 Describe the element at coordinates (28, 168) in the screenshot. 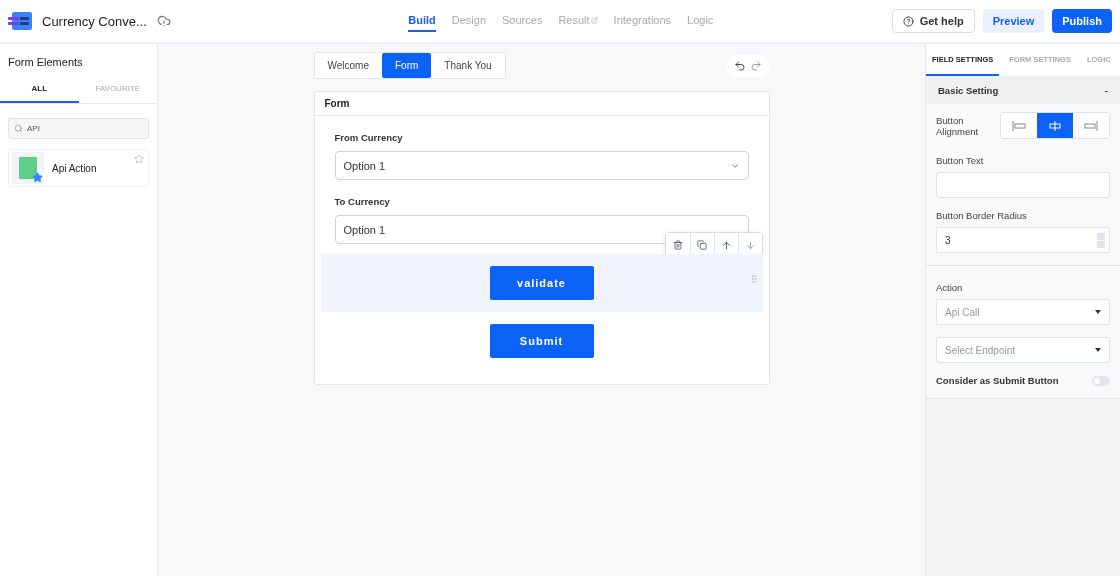

I see `element-thumbnail` at that location.